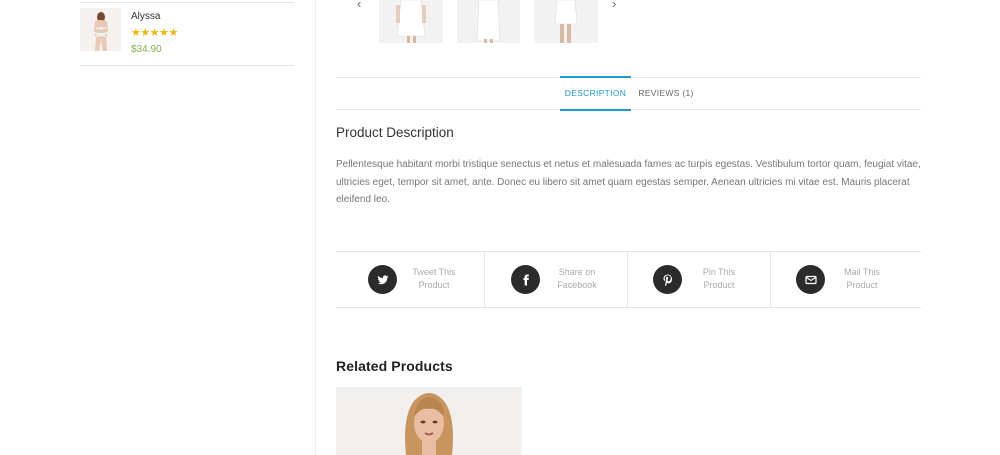 The width and height of the screenshot is (1000, 455). What do you see at coordinates (315, 227) in the screenshot?
I see `content-divider` at bounding box center [315, 227].